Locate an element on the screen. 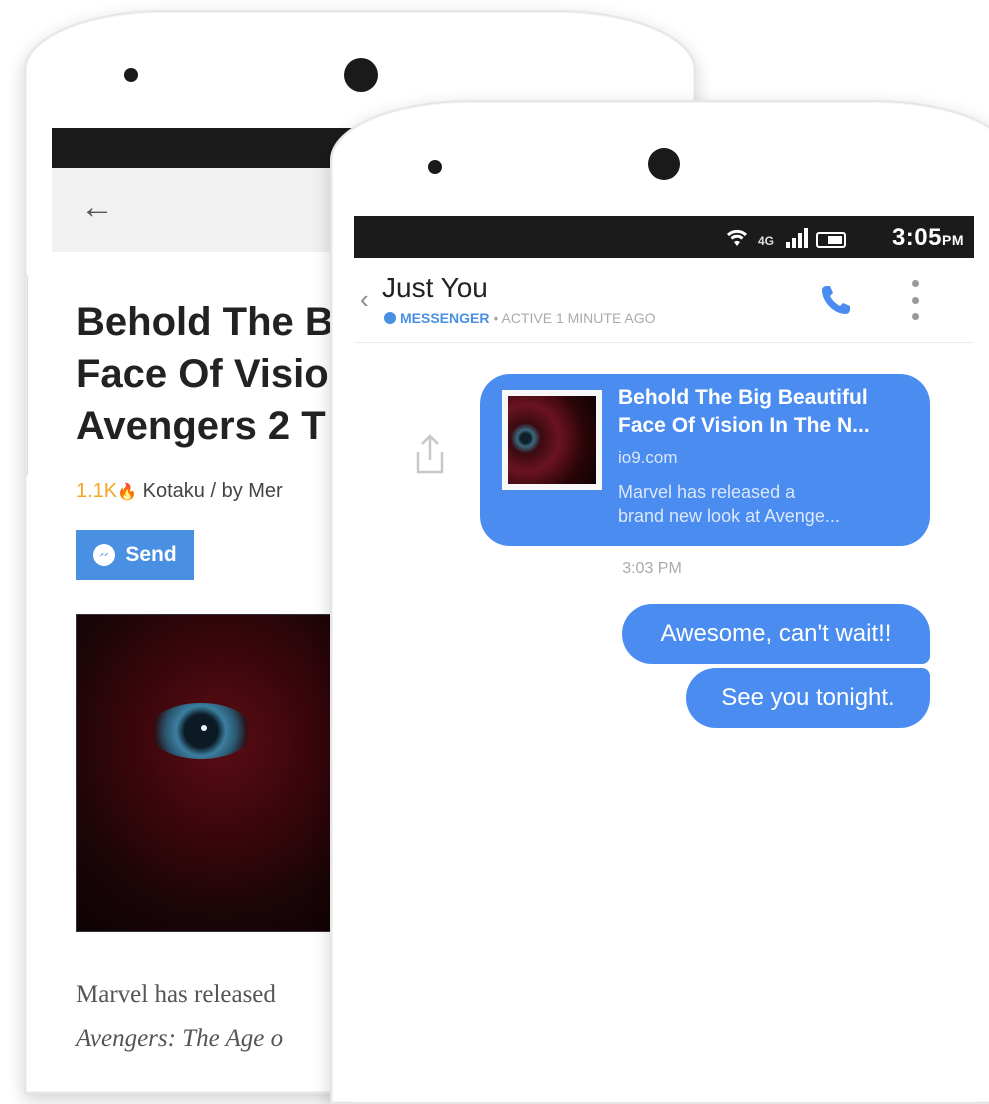  link-title-line: Behold The Big Beautiful is located at coordinates (743, 397).